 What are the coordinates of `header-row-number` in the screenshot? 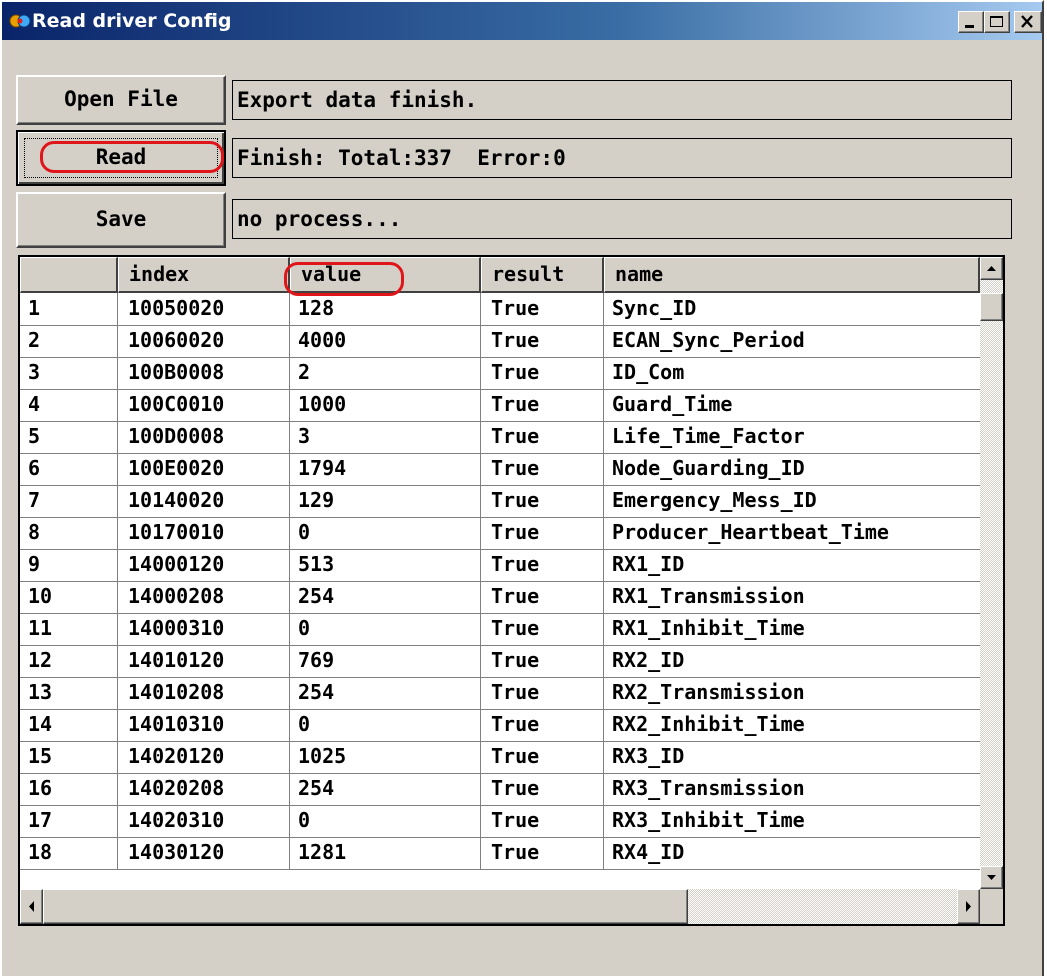 It's located at (69, 275).